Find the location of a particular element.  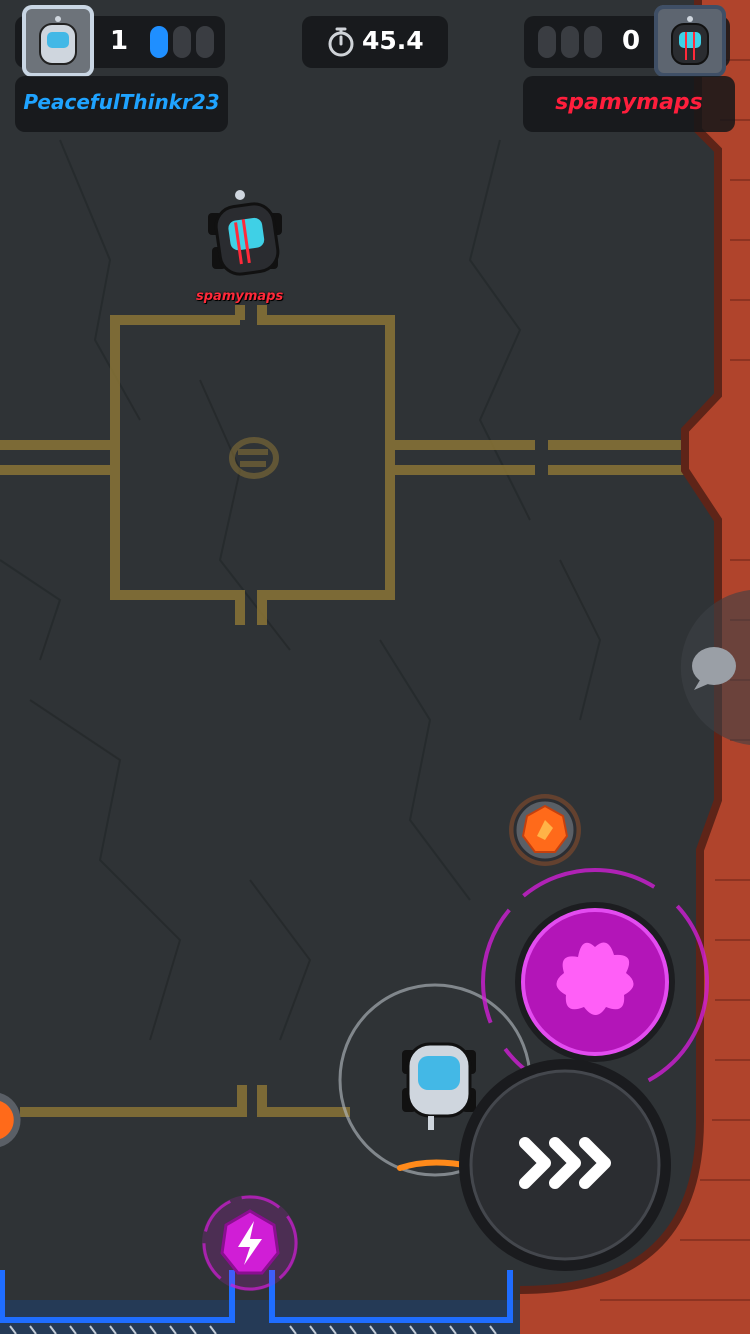

opponent-car-label: spamymaps is located at coordinates (240, 296).